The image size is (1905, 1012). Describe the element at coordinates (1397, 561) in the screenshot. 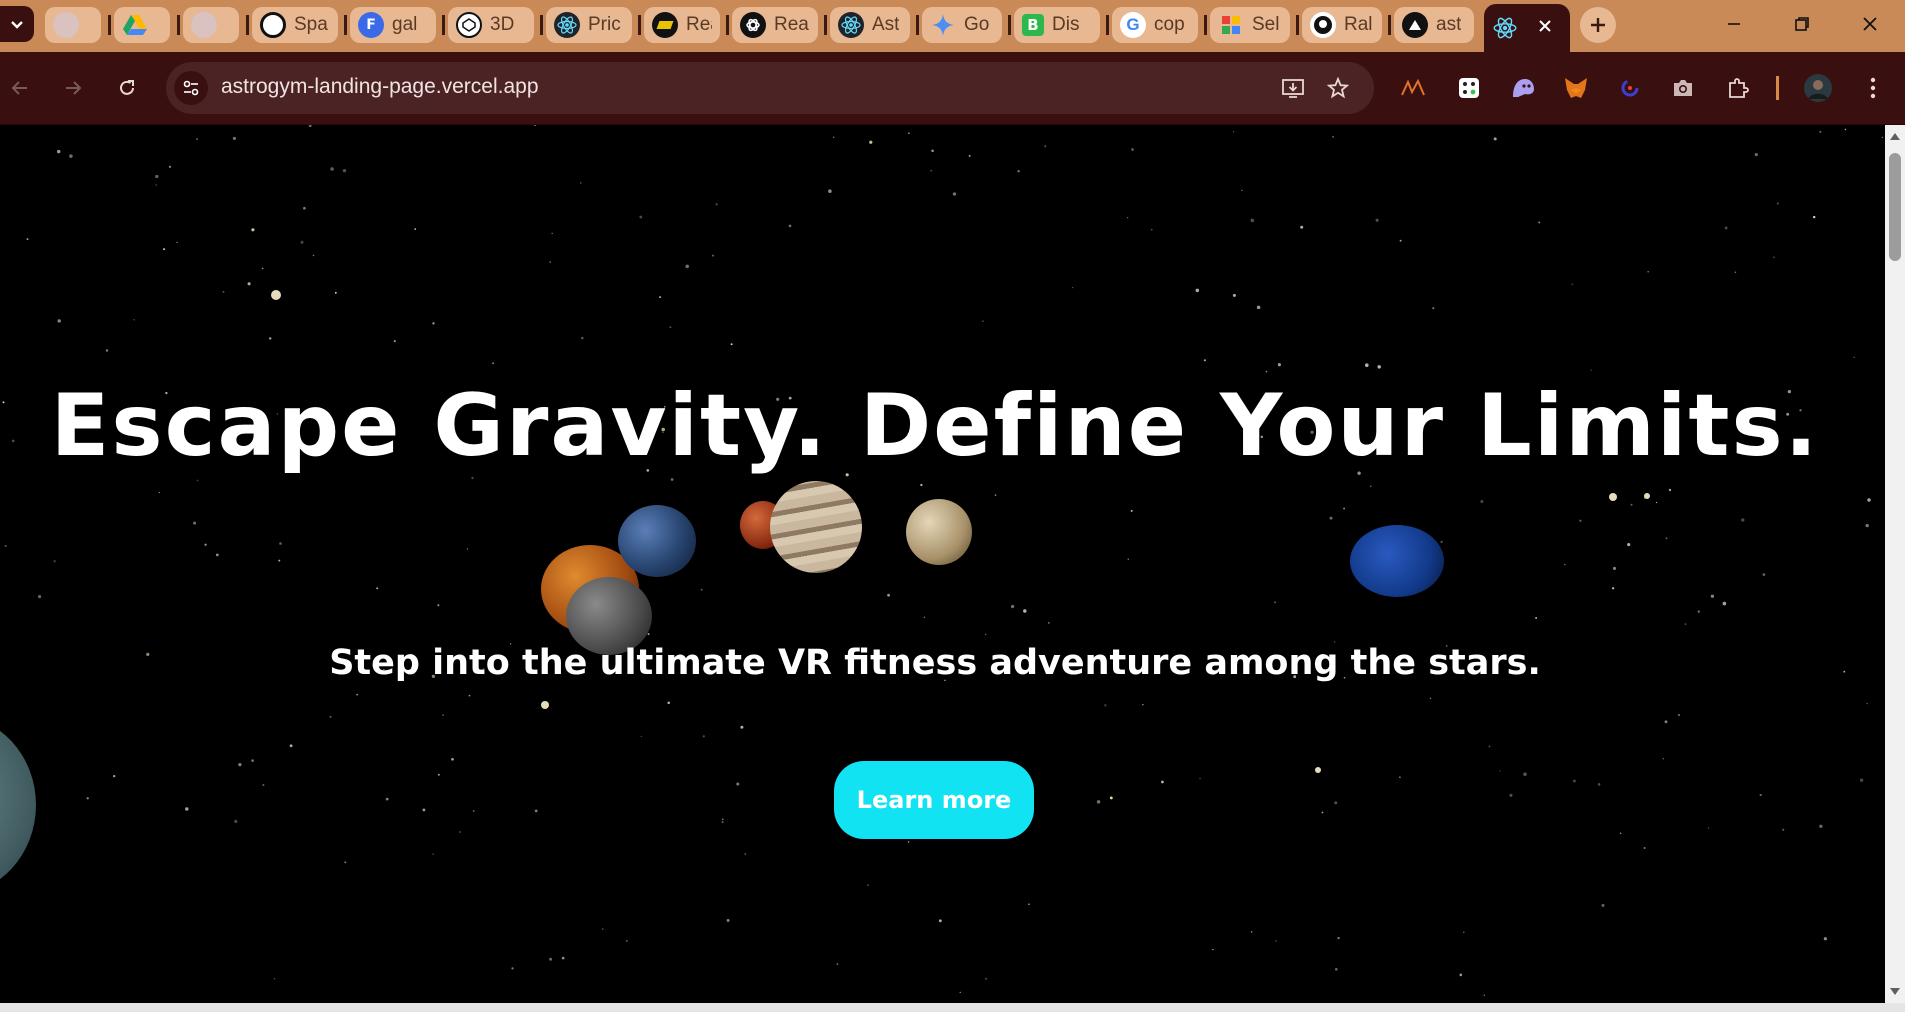

I see `planet-neptune` at that location.